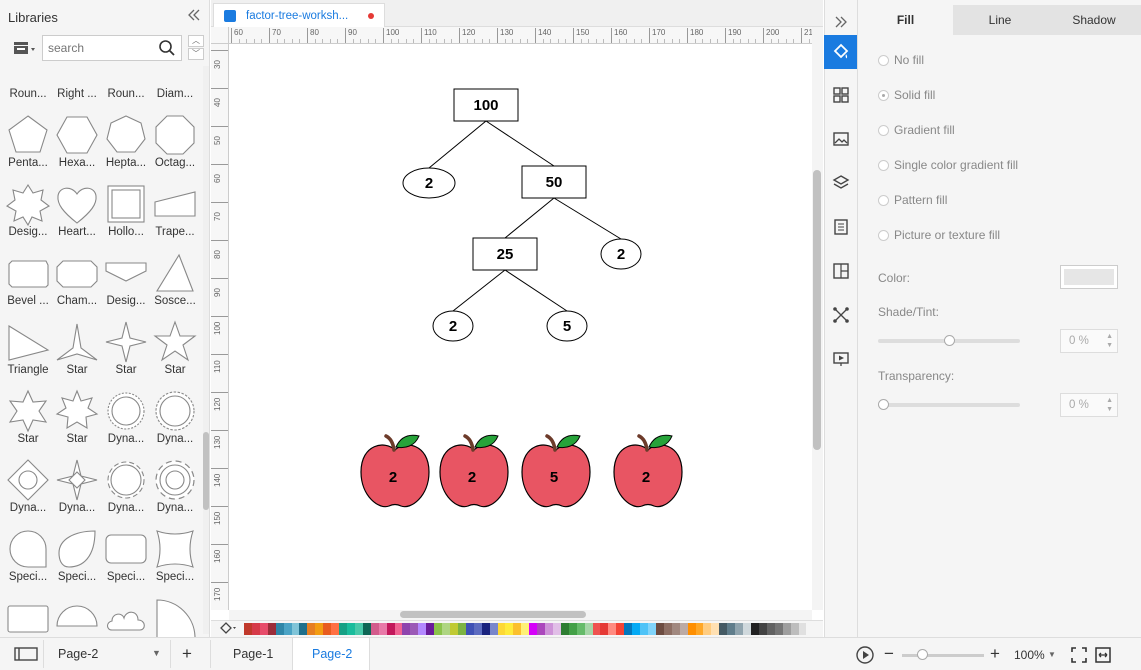  What do you see at coordinates (840, 52) in the screenshot?
I see `fill-panel-icon` at bounding box center [840, 52].